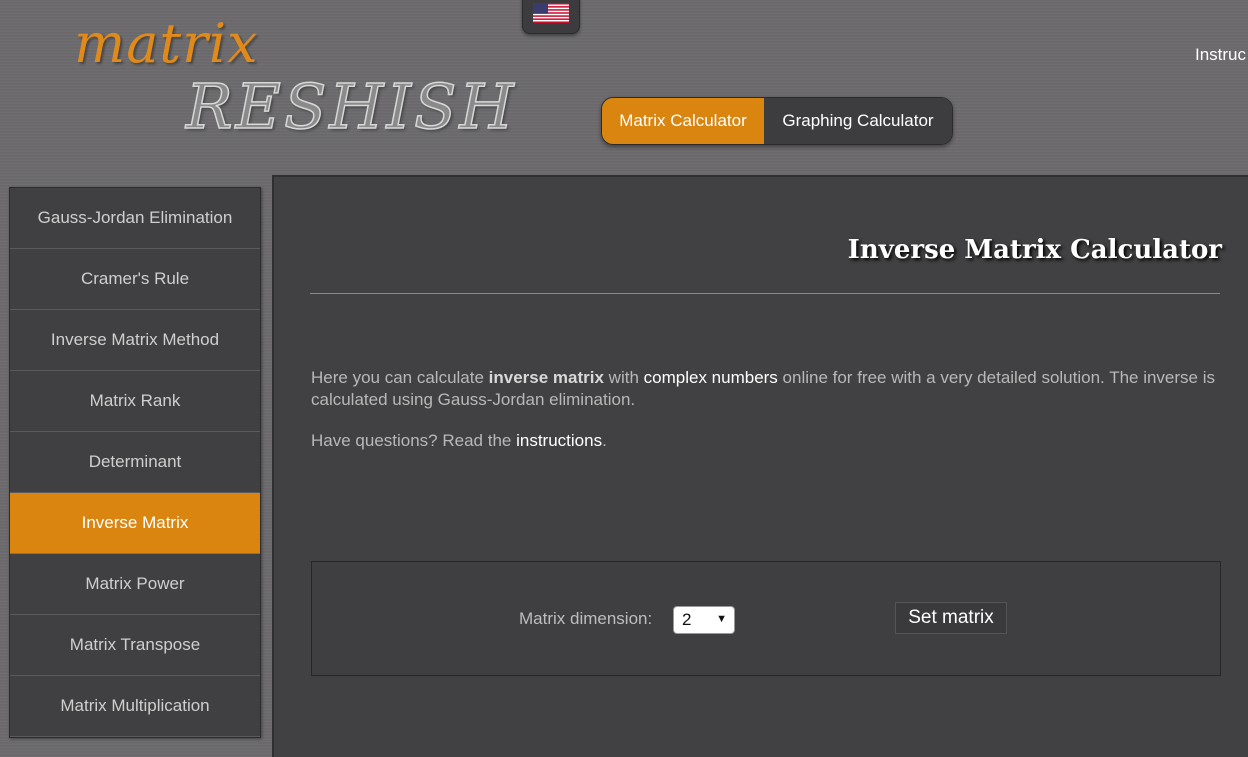  What do you see at coordinates (1220, 55) in the screenshot?
I see `instructions-link: Instruc` at bounding box center [1220, 55].